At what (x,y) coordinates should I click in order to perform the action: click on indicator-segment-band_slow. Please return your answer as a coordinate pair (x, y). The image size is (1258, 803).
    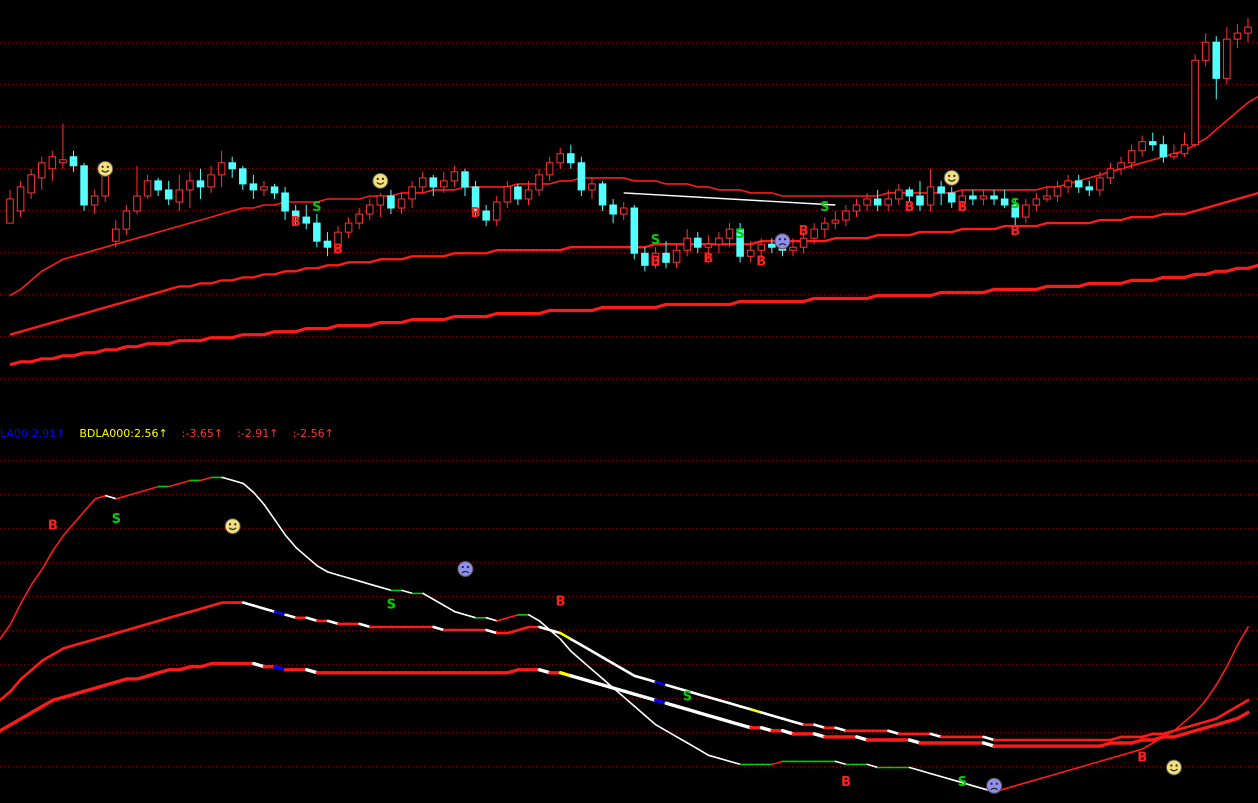
    Looking at the image, I should click on (6, 728).